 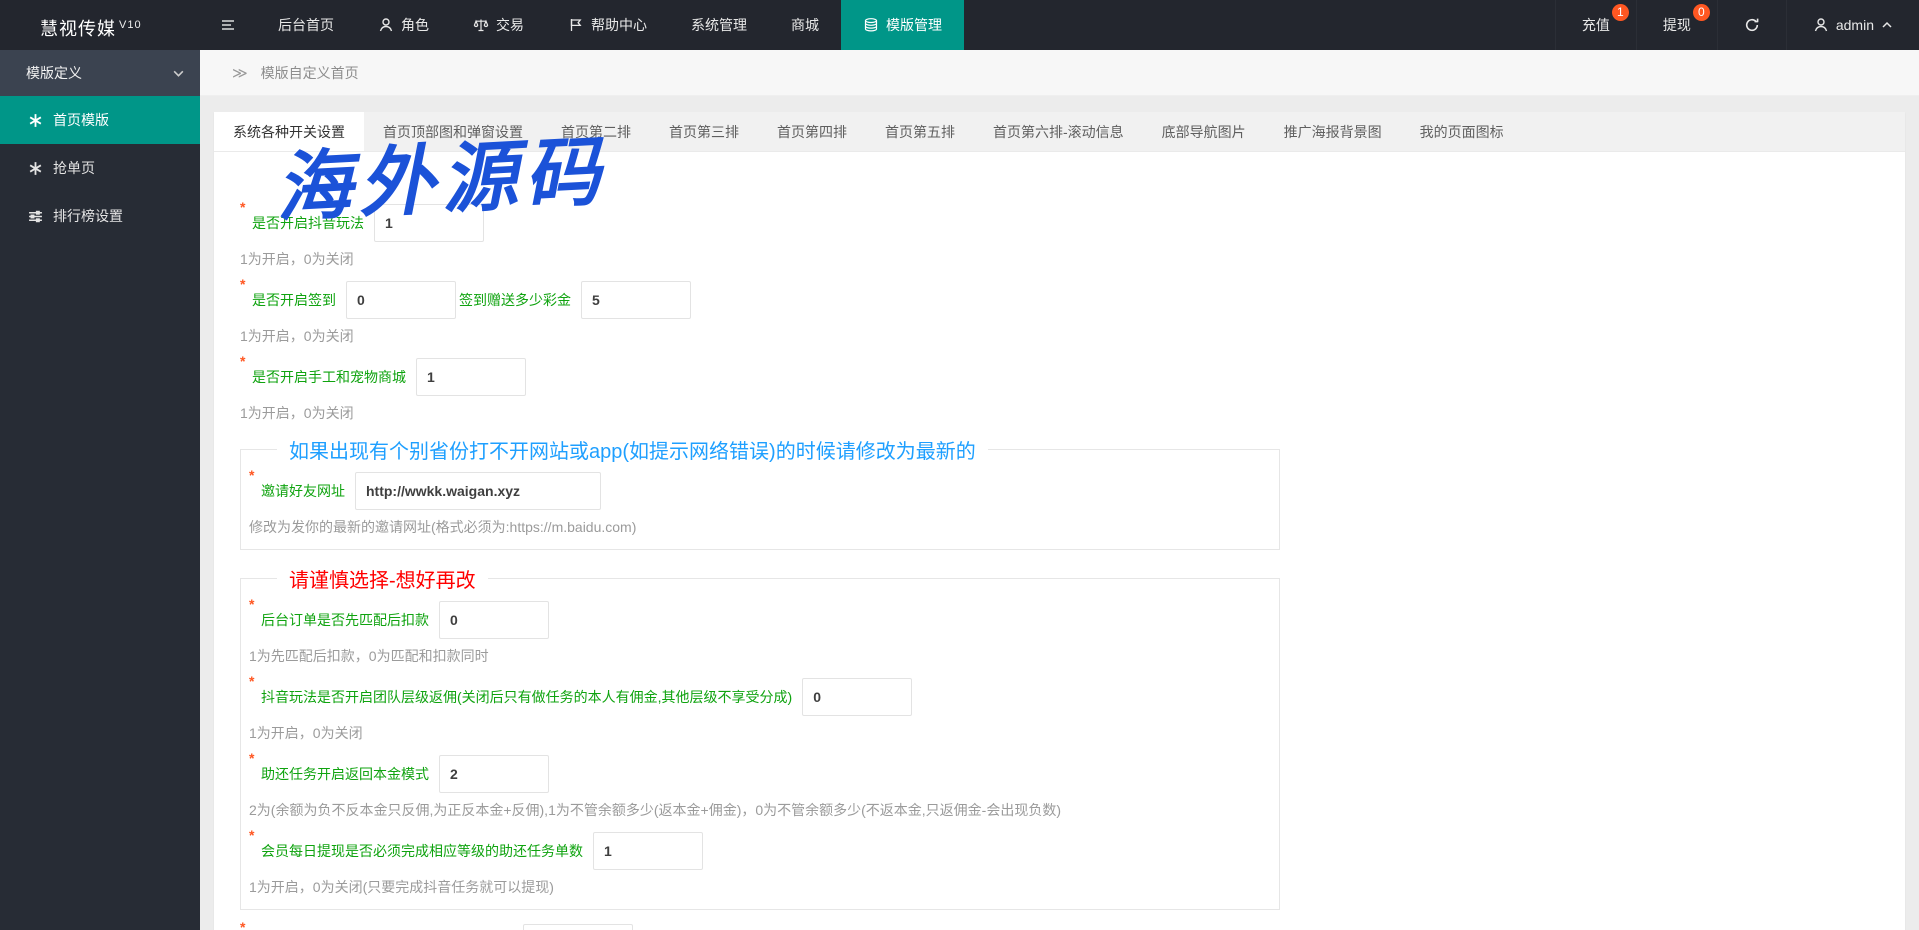 What do you see at coordinates (481, 25) in the screenshot?
I see `scales-icon` at bounding box center [481, 25].